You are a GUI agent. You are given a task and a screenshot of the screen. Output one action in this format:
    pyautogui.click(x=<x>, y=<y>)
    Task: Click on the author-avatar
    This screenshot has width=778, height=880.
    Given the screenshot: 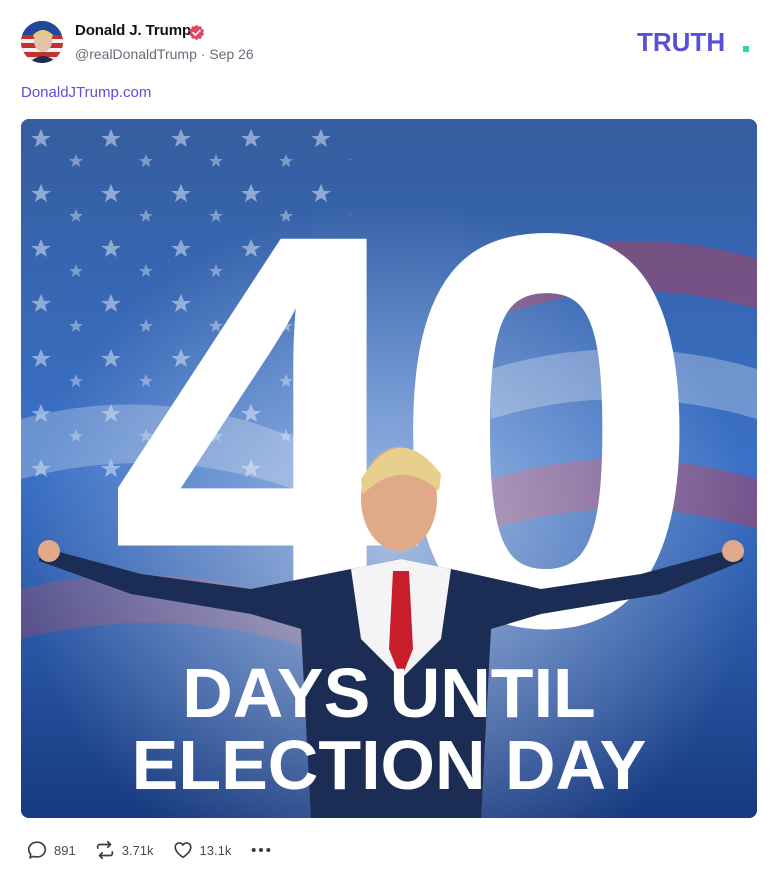 What is the action you would take?
    pyautogui.click(x=42, y=42)
    